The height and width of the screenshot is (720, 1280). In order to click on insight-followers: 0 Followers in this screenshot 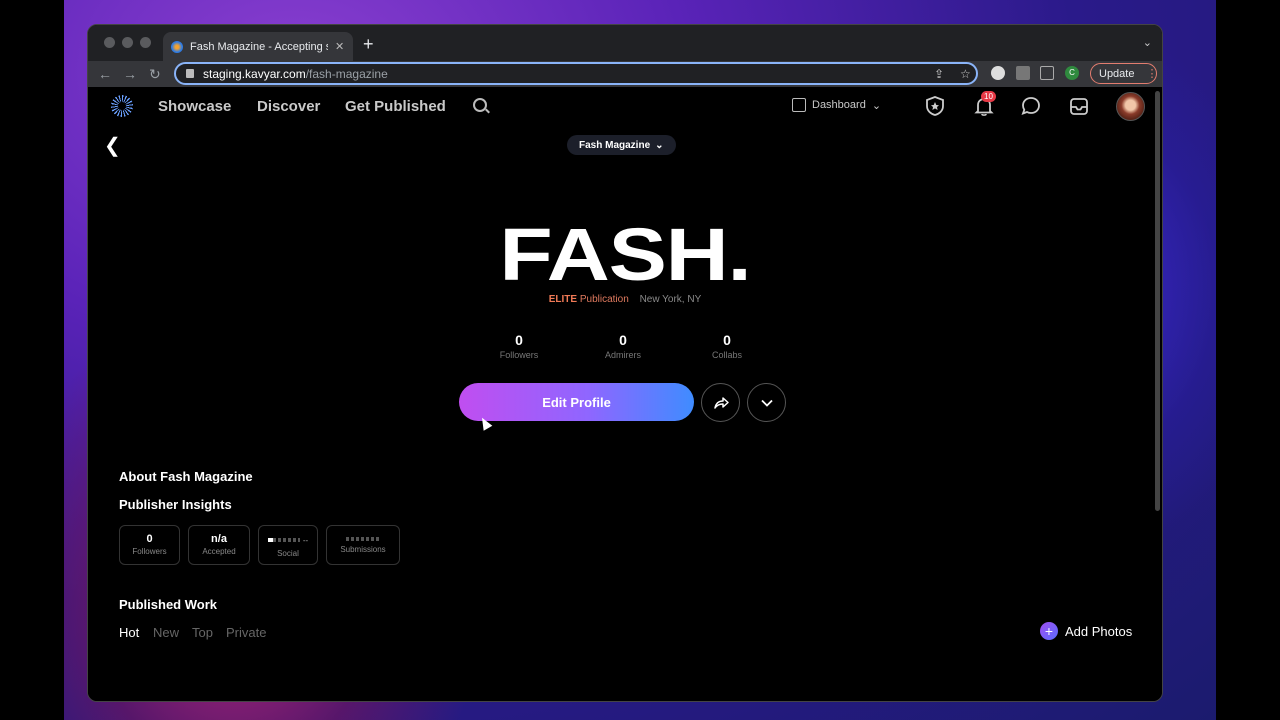, I will do `click(149, 545)`.